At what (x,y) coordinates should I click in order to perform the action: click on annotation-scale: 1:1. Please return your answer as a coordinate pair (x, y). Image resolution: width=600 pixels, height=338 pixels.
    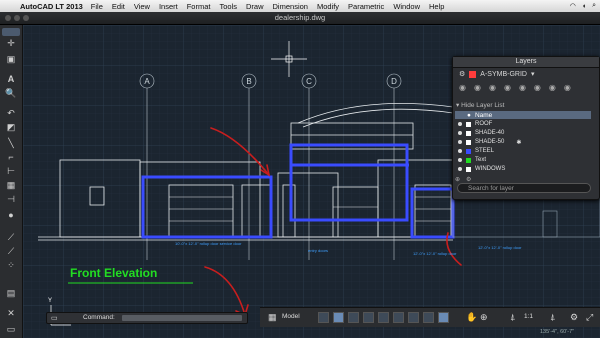
    Looking at the image, I should click on (528, 316).